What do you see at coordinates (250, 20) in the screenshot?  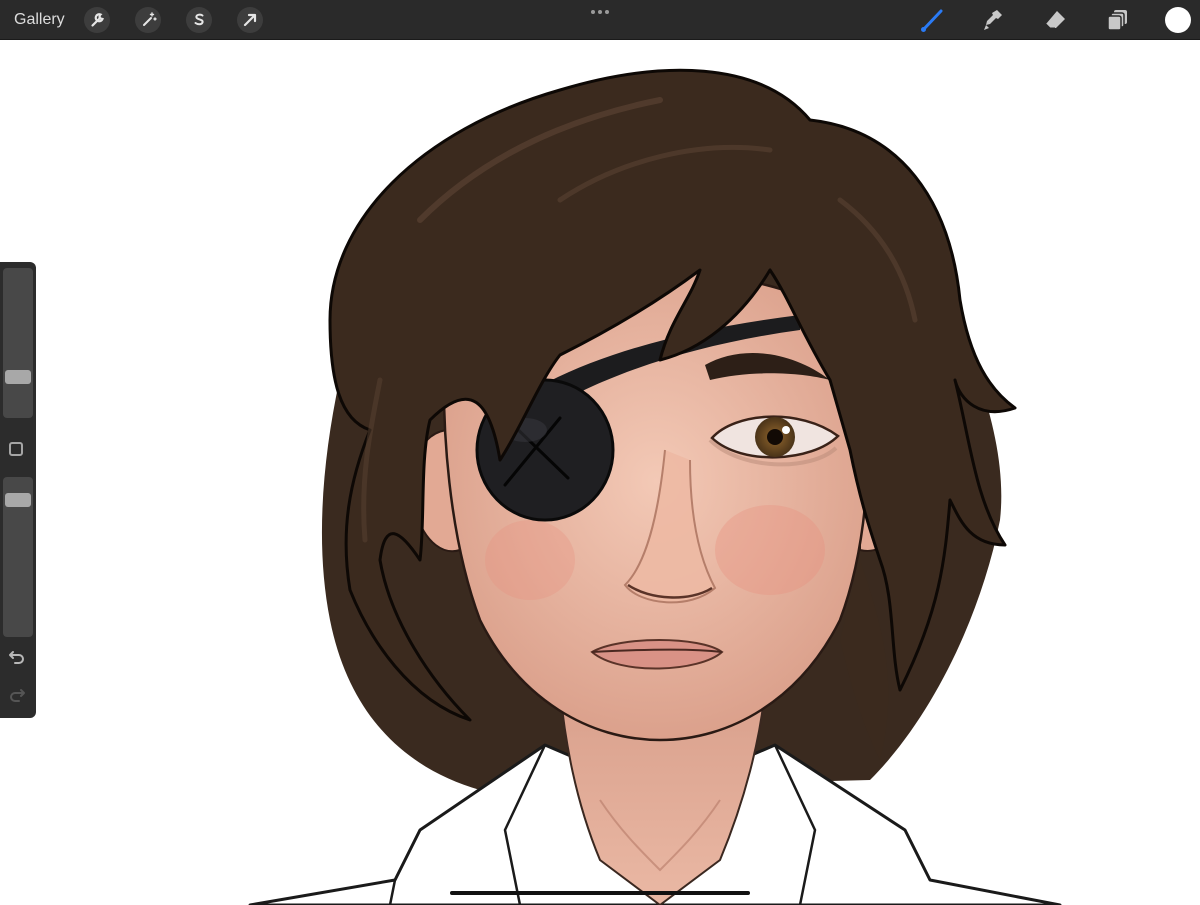 I see `arrow-cursor-icon` at bounding box center [250, 20].